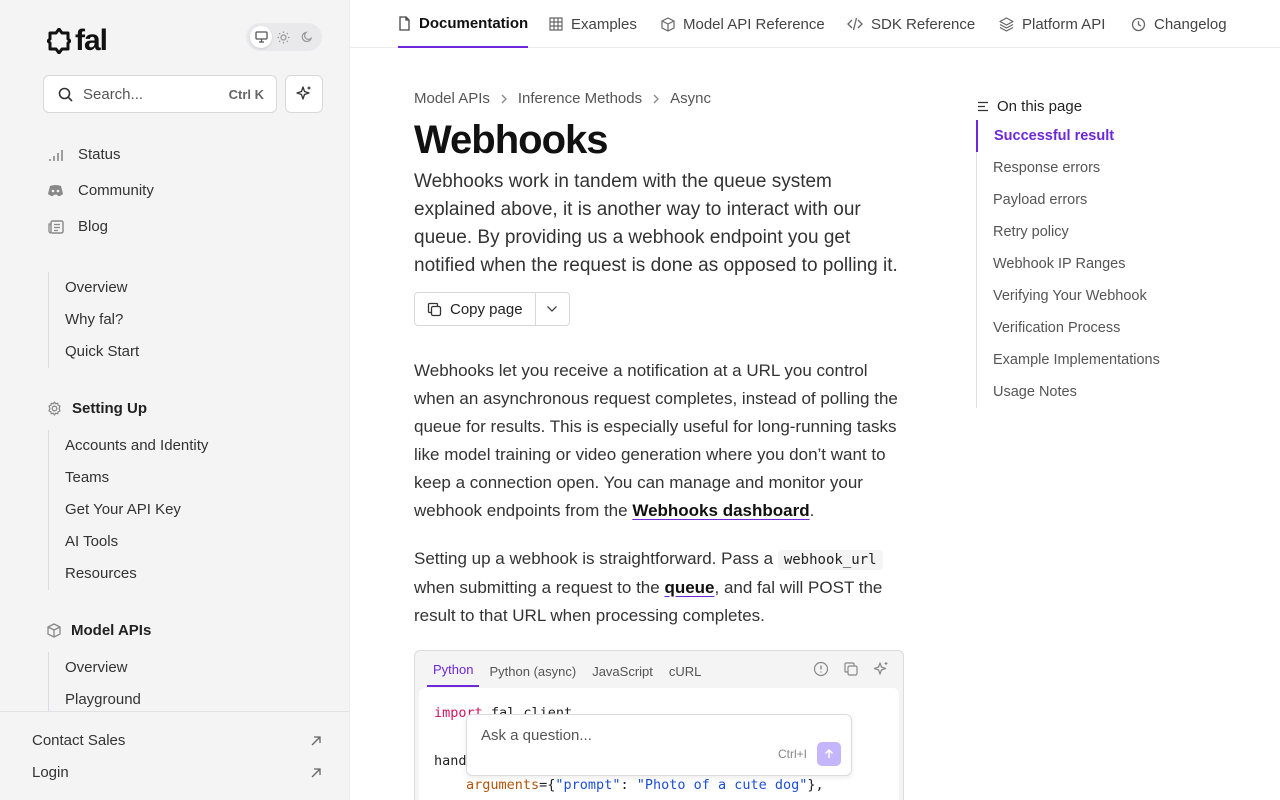 Image resolution: width=1280 pixels, height=800 pixels. I want to click on send-button, so click(829, 754).